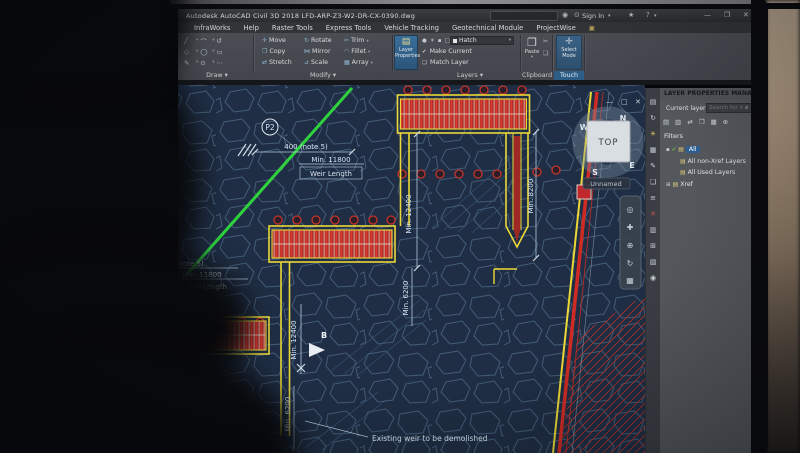 The height and width of the screenshot is (453, 800). I want to click on layers-panel-label: Layers ▾, so click(470, 75).